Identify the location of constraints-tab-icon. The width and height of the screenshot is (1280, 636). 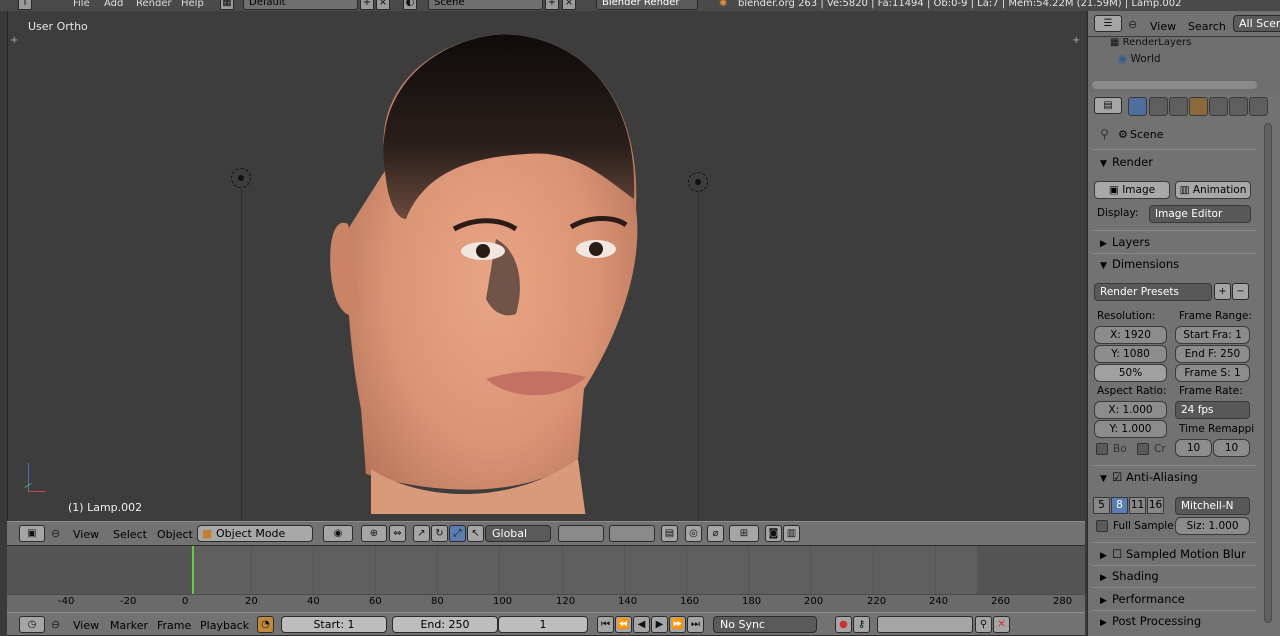
(1218, 106).